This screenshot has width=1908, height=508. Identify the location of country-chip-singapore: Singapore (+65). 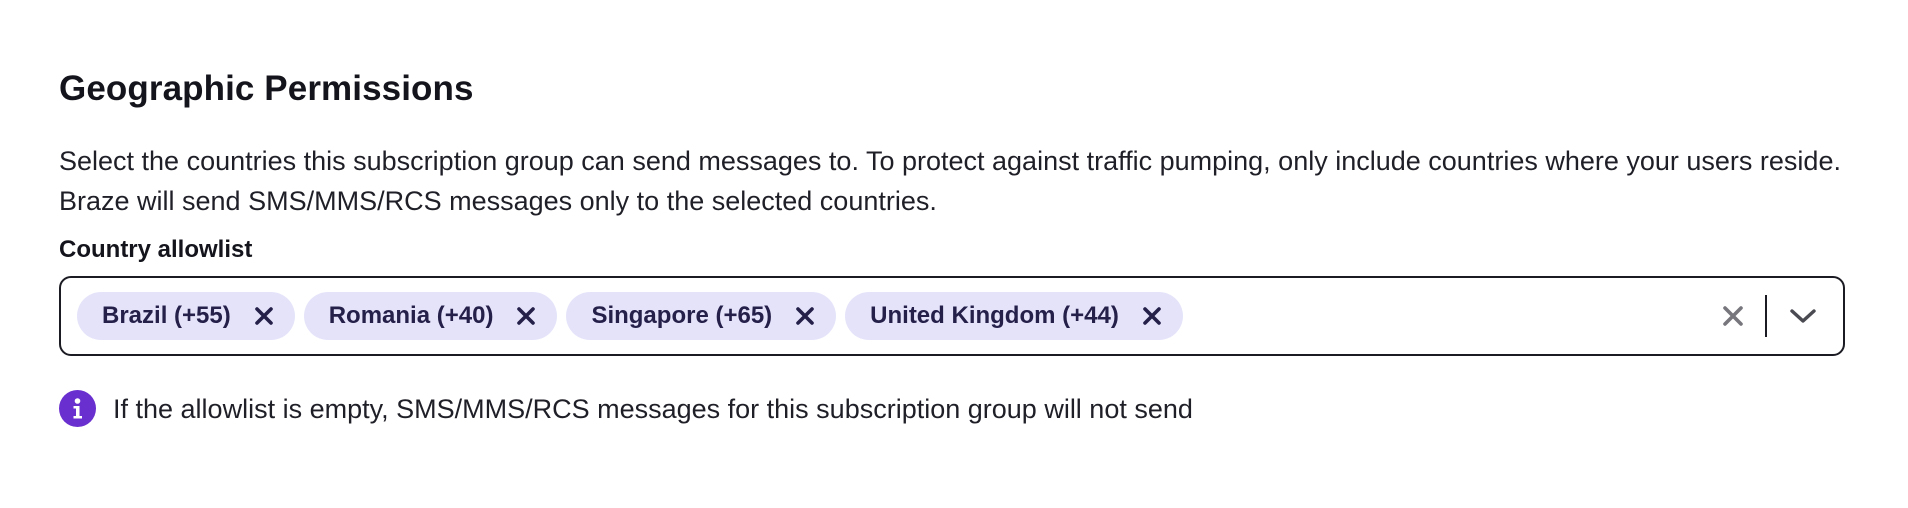
(701, 316).